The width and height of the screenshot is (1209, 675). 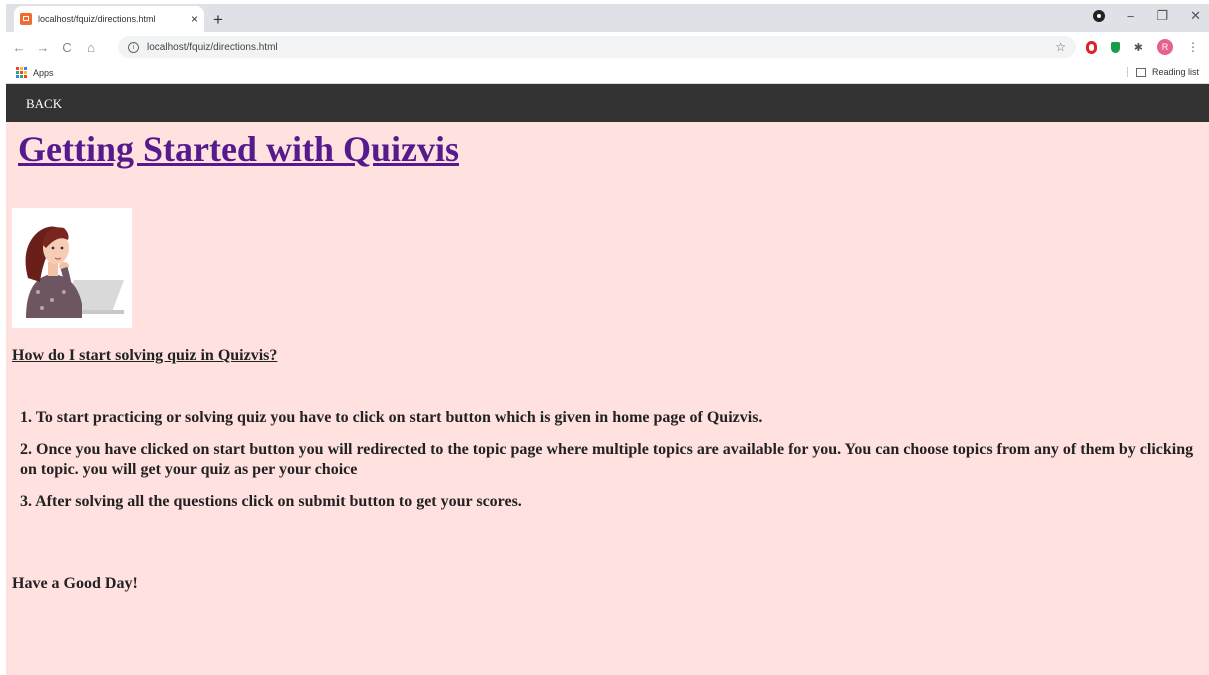 I want to click on more-menu-icon: ⋮, so click(x=1193, y=47).